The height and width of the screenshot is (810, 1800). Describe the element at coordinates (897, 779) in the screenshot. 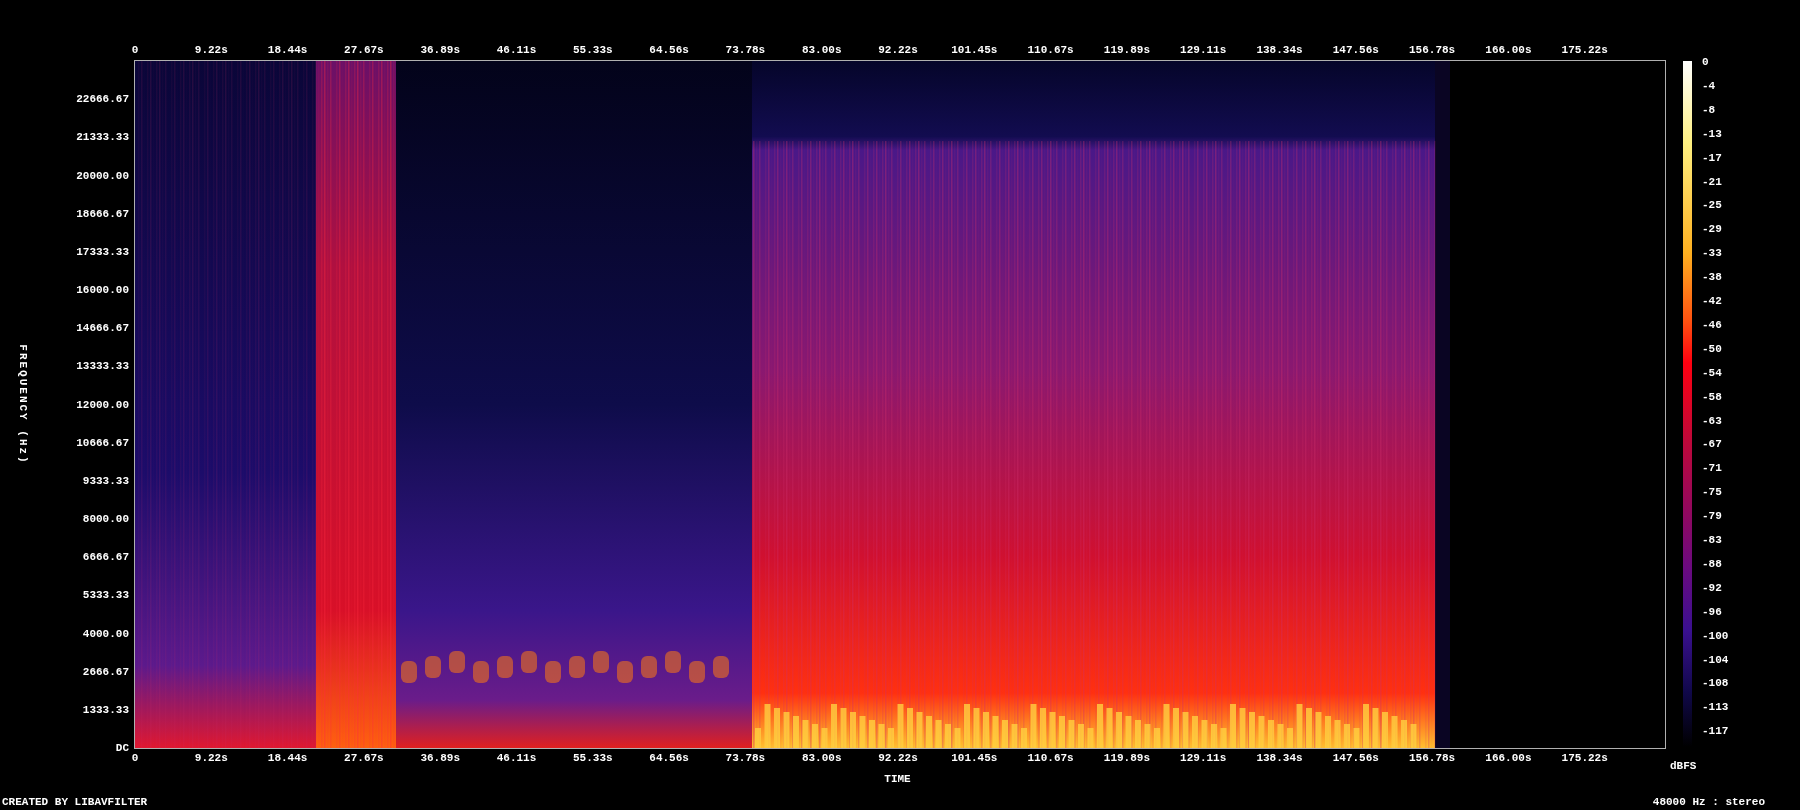

I see `x-axis-title: TIME` at that location.